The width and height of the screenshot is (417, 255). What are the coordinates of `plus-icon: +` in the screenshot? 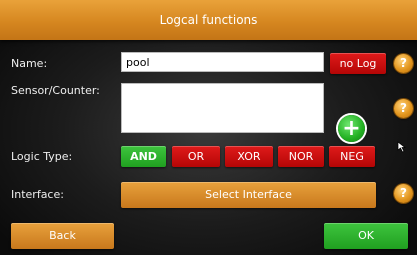 It's located at (351, 128).